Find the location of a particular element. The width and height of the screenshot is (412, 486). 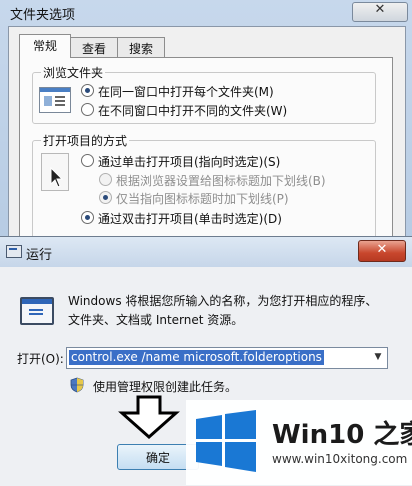

folder-options-titlebar: 文件夹选项 ✕ is located at coordinates (206, 13).